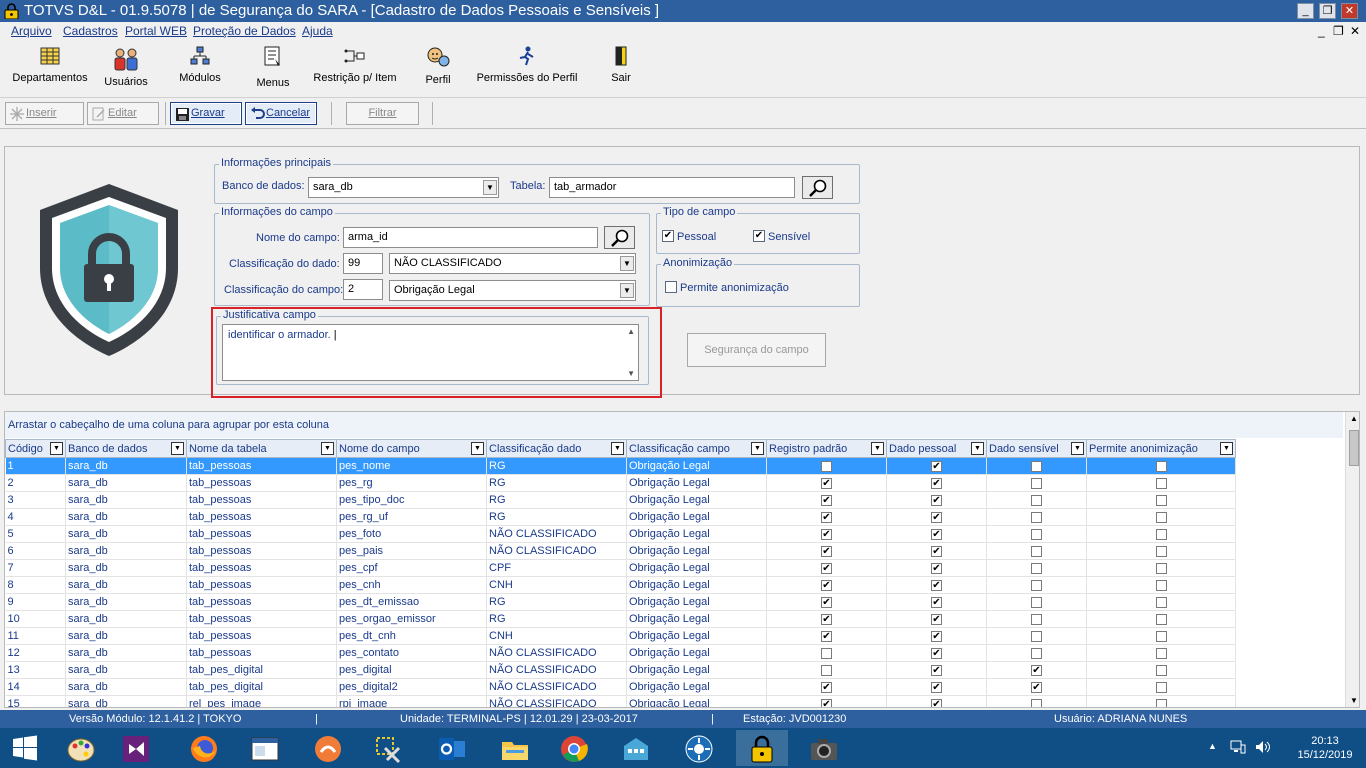 The width and height of the screenshot is (1366, 768). I want to click on cell-campo: pes_digital, so click(411, 670).